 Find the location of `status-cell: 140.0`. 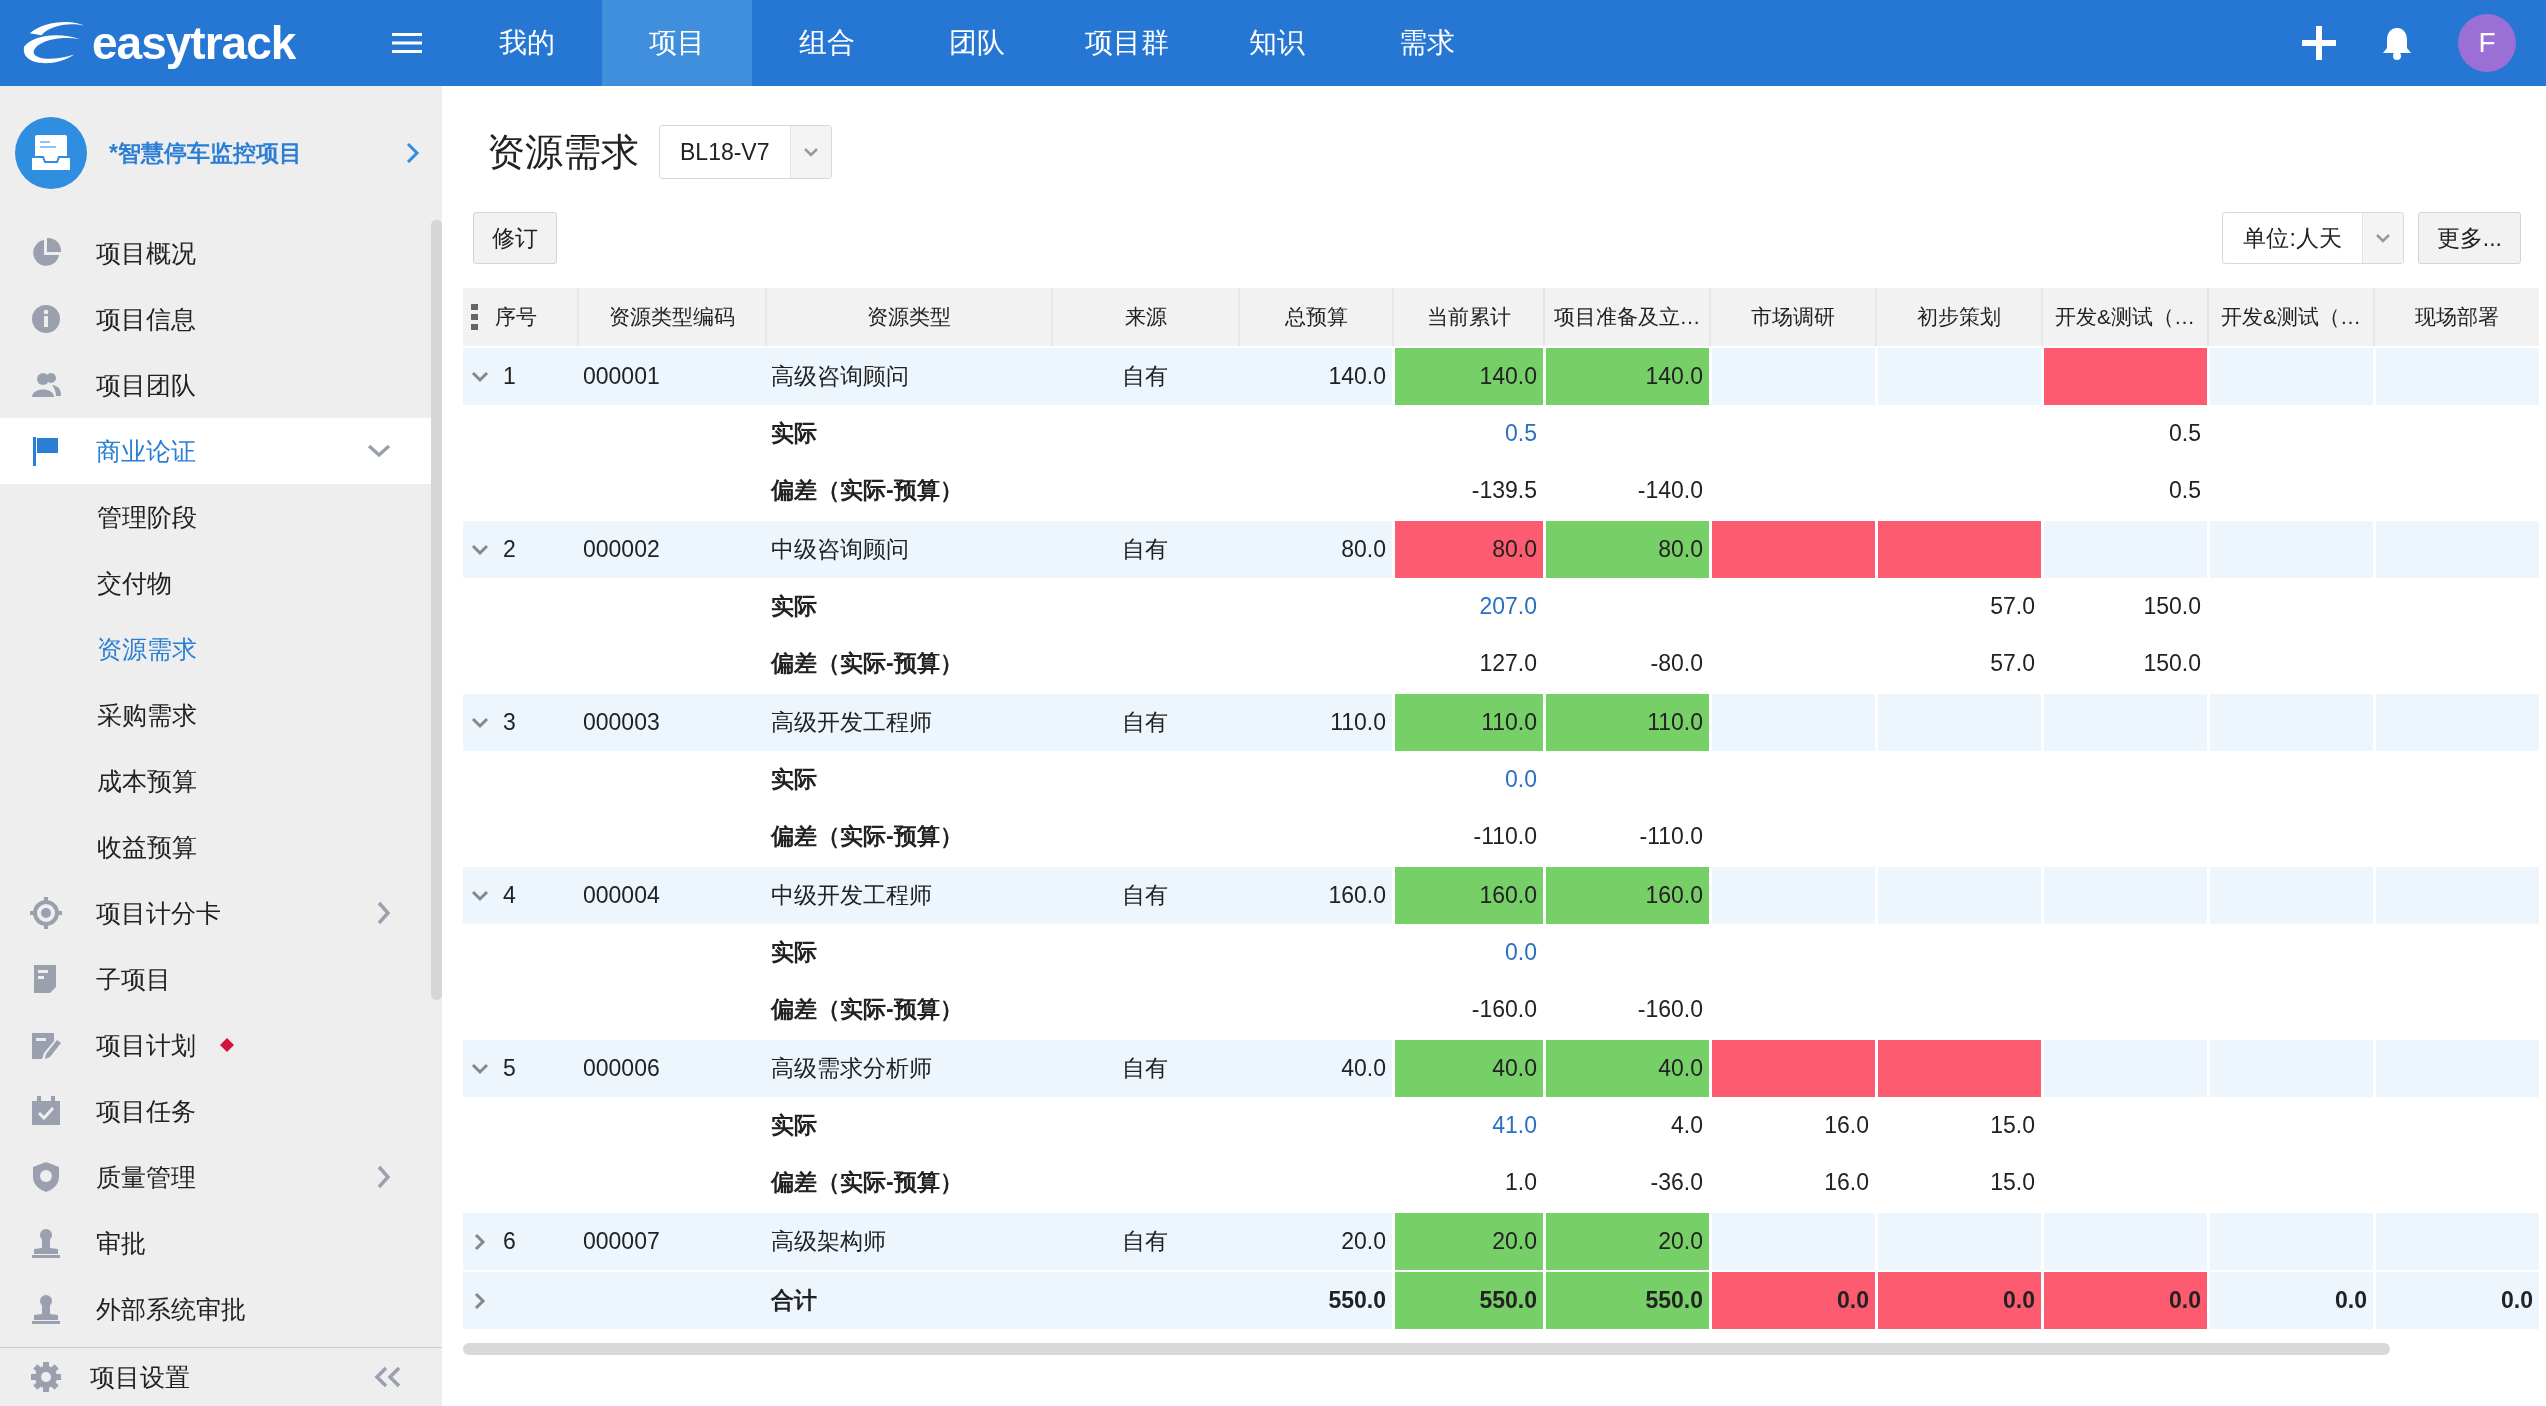

status-cell: 140.0 is located at coordinates (1467, 376).